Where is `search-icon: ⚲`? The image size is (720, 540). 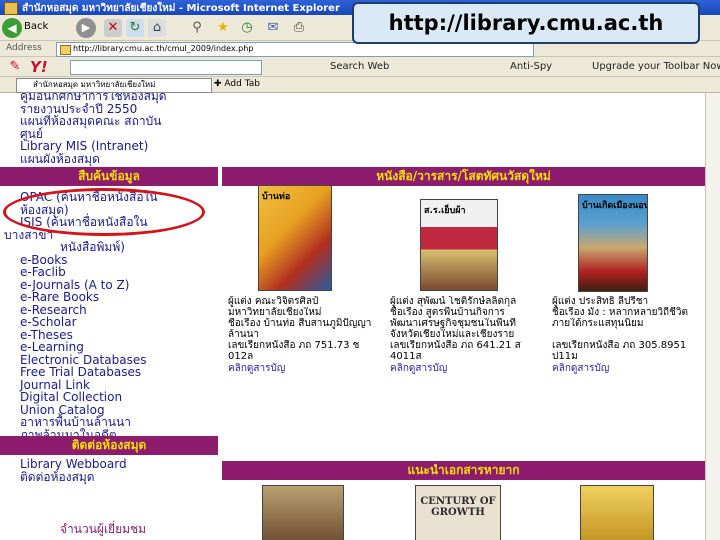
search-icon: ⚲ is located at coordinates (197, 28).